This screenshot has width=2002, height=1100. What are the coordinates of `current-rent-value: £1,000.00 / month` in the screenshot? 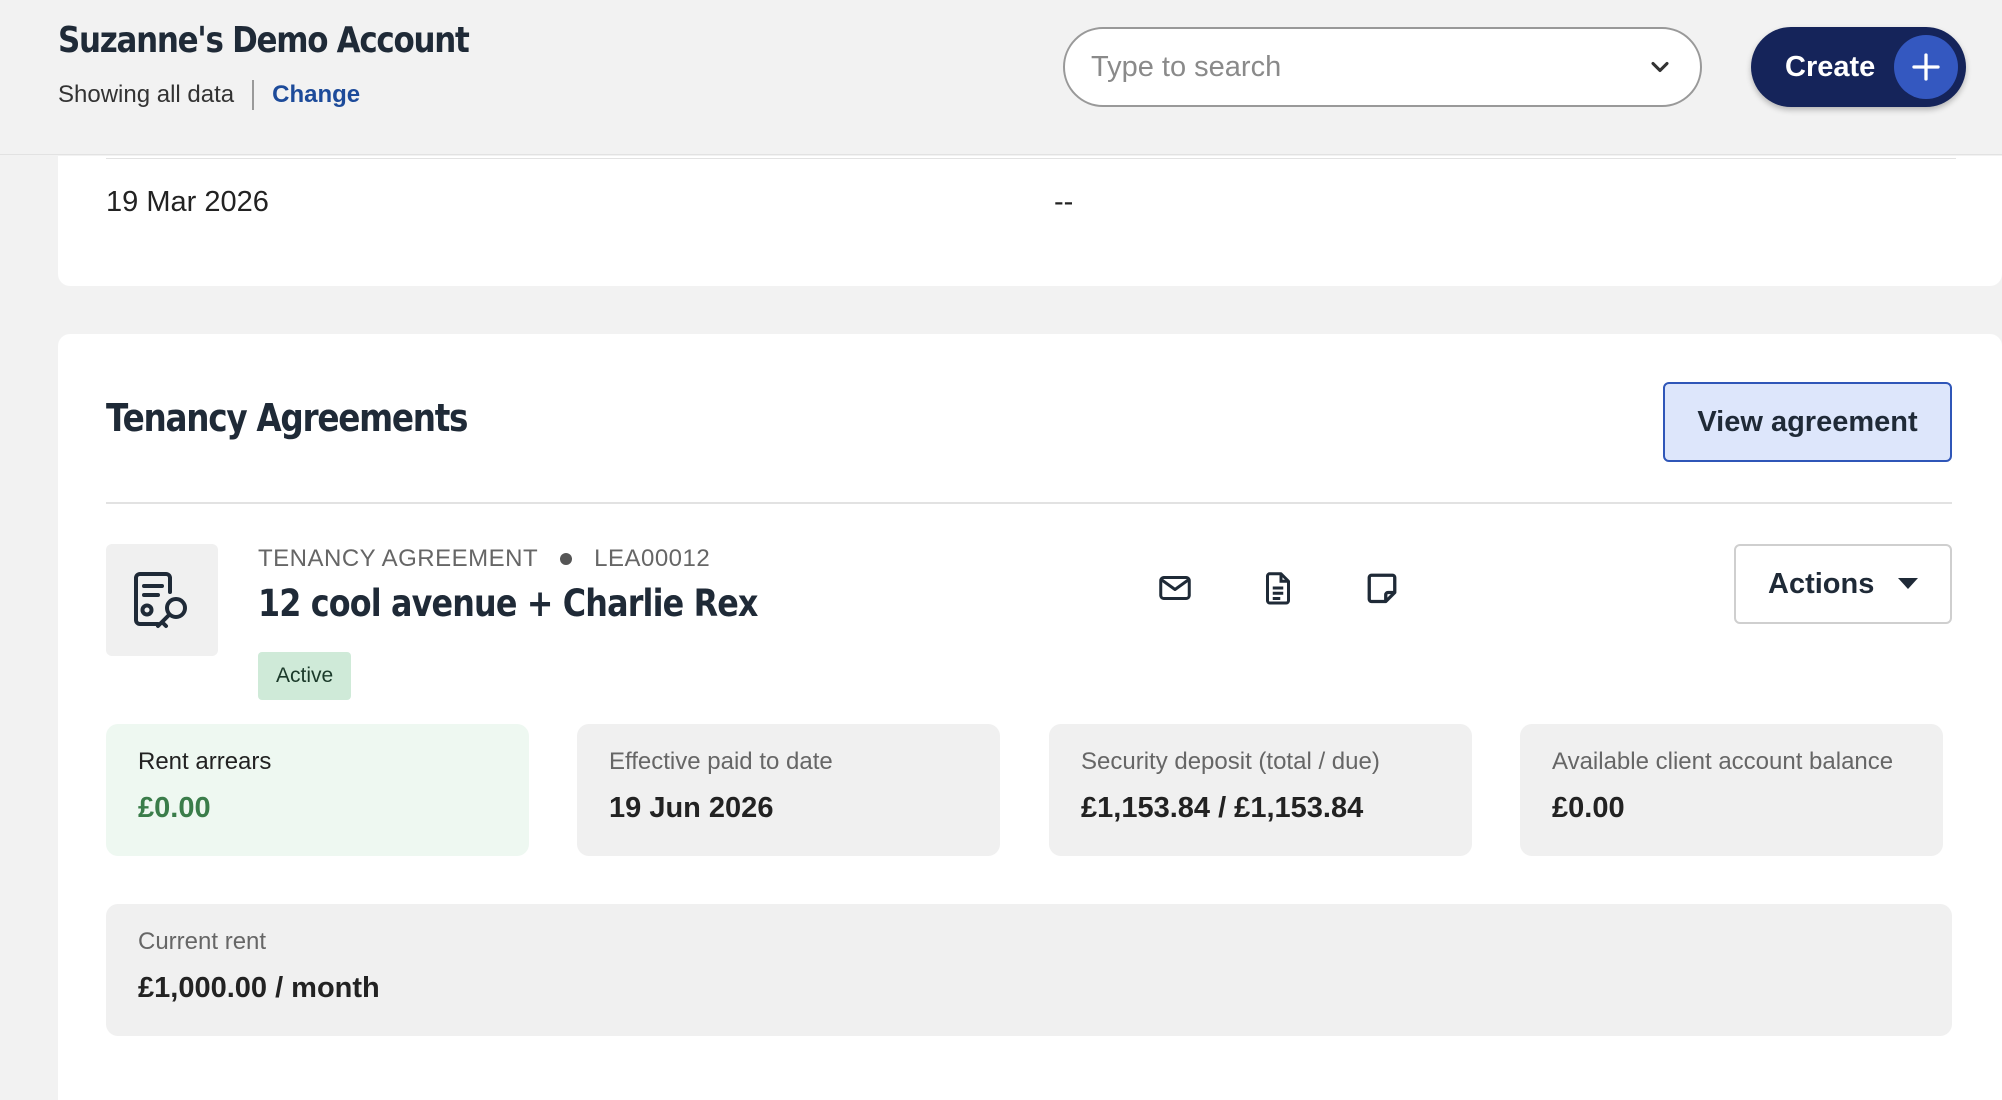 It's located at (259, 988).